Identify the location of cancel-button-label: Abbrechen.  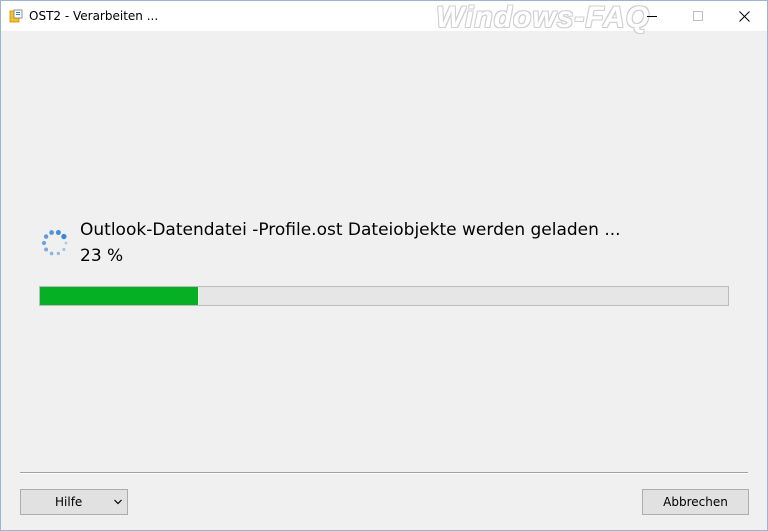
(695, 502).